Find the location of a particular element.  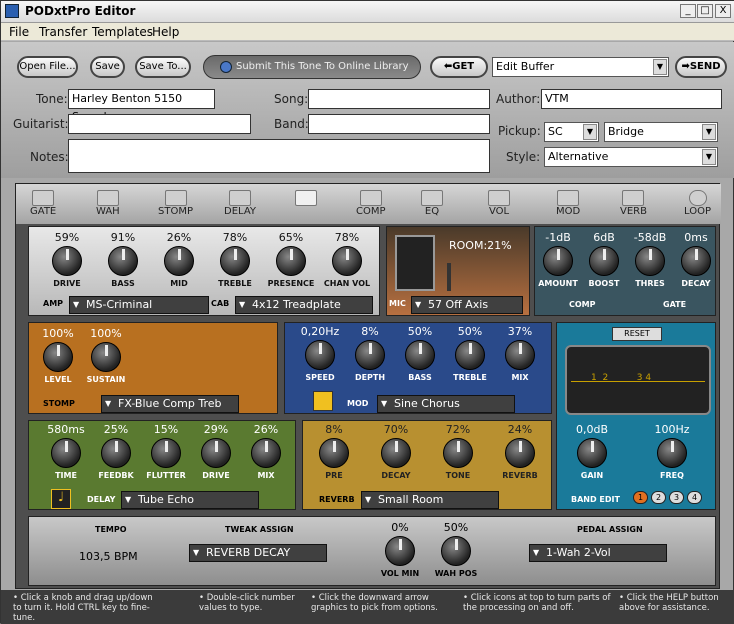

amp-value: 91% is located at coordinates (123, 237).